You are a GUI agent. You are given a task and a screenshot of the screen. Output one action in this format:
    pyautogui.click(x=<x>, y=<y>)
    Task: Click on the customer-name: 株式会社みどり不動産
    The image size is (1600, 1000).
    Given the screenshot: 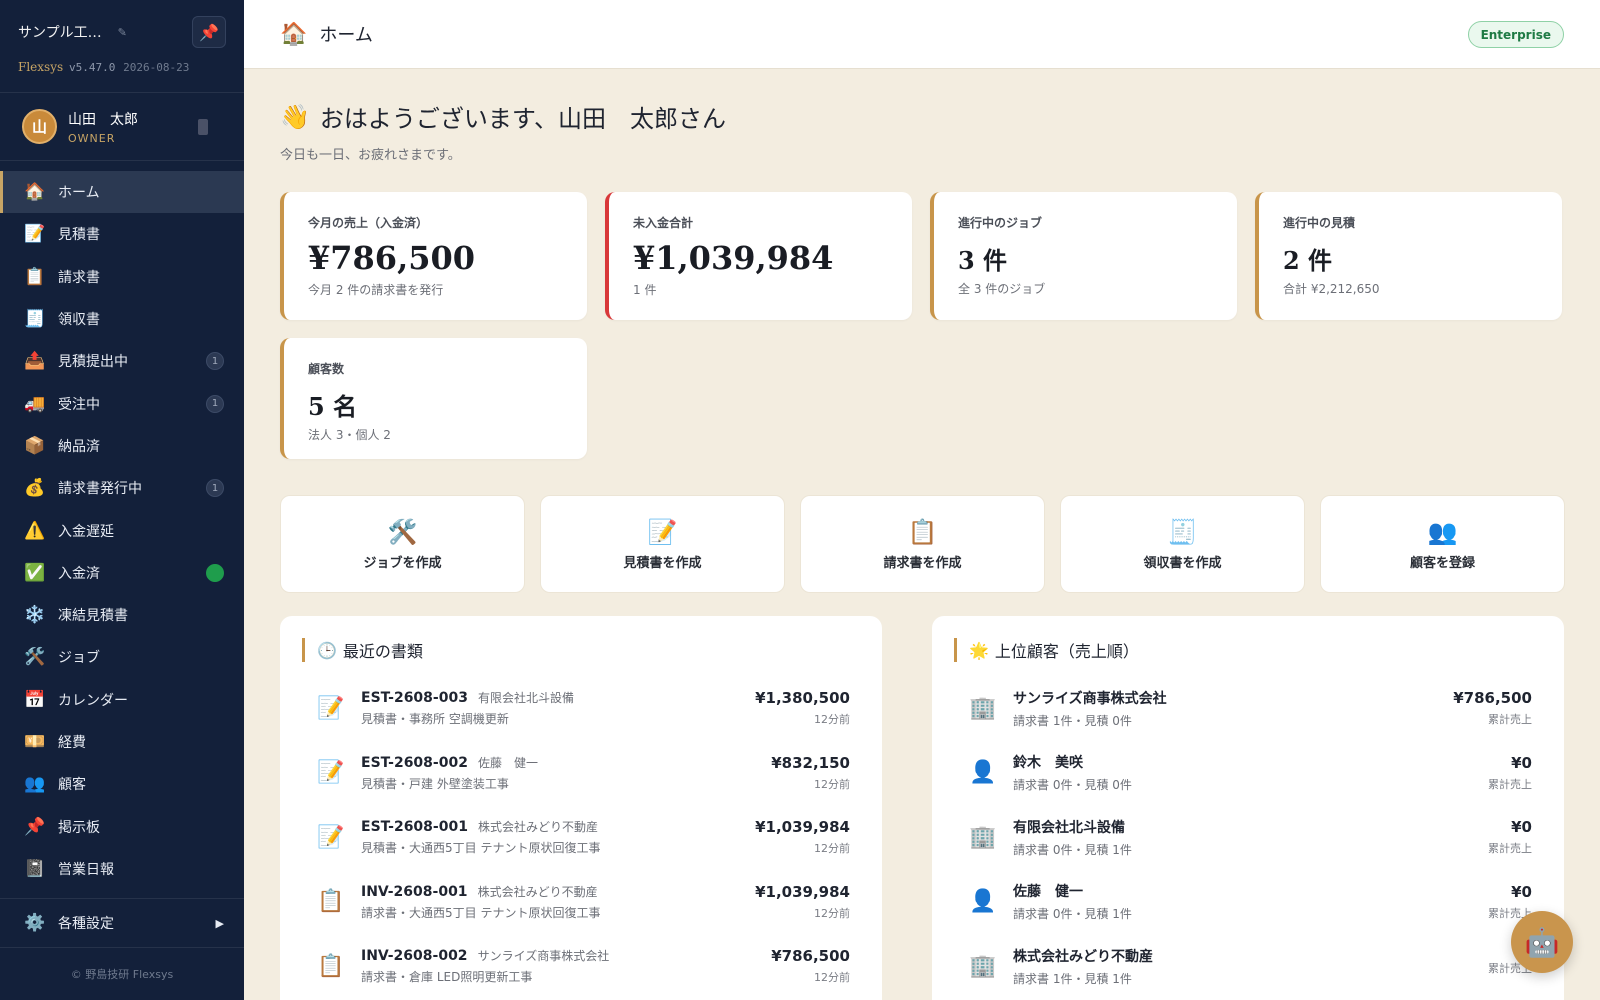 What is the action you would take?
    pyautogui.click(x=1083, y=956)
    